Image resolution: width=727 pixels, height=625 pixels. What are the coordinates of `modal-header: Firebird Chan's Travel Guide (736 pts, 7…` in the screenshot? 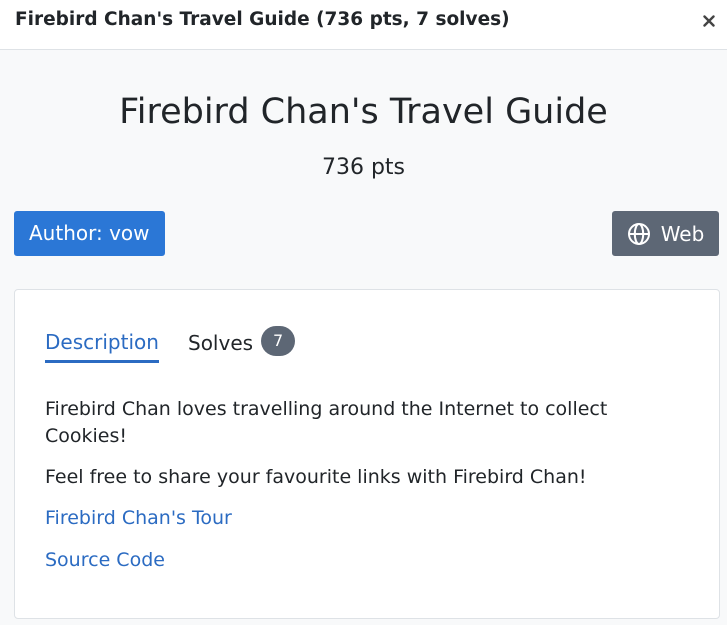 It's located at (363, 25).